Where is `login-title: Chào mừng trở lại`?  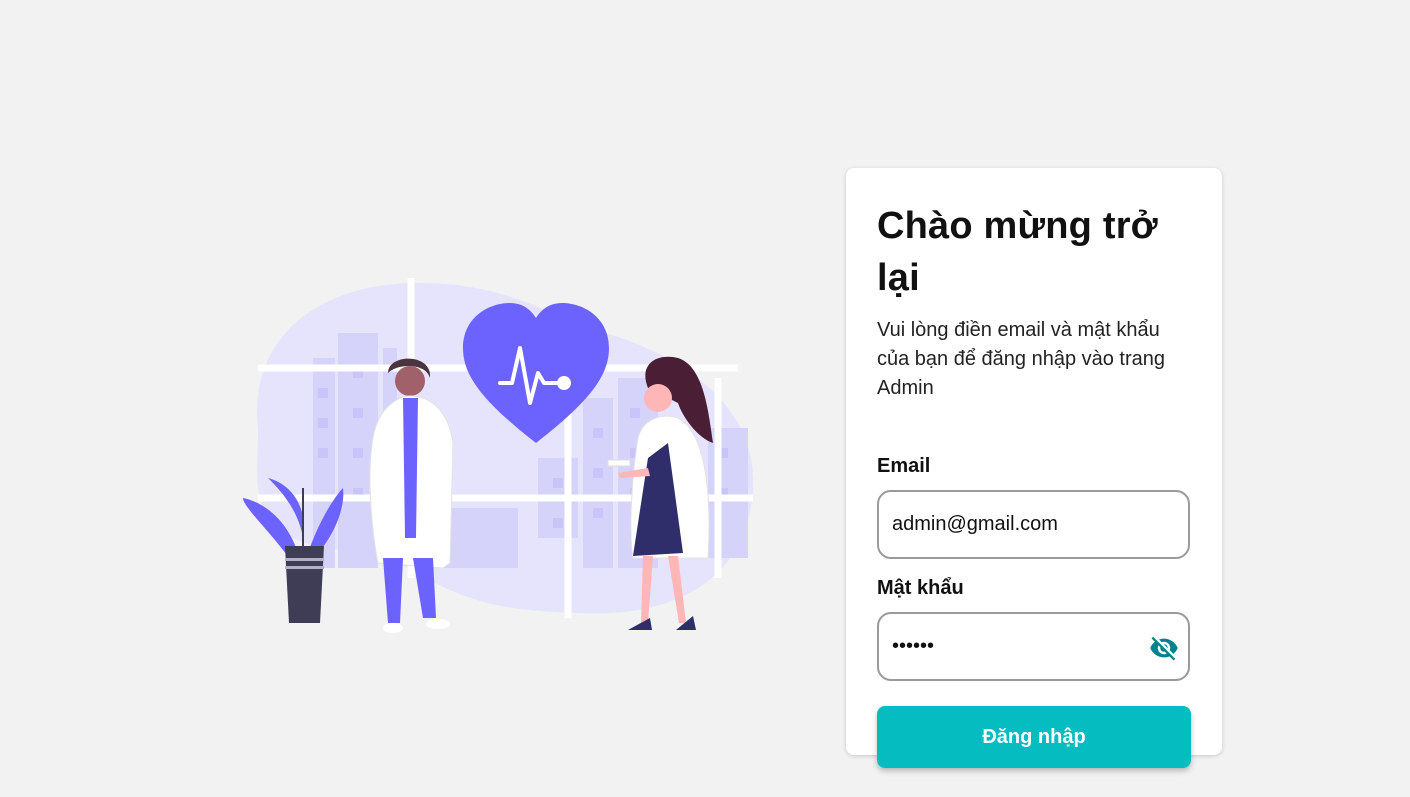 login-title: Chào mừng trở lại is located at coordinates (1017, 252).